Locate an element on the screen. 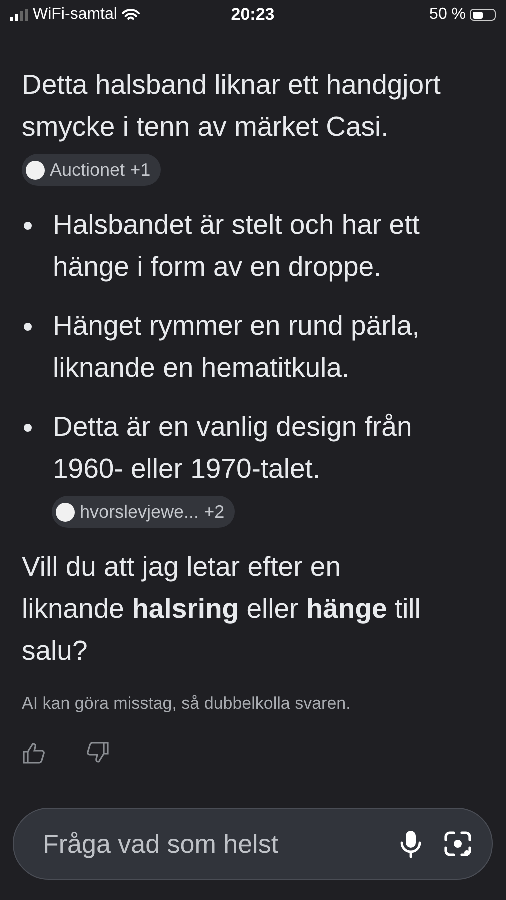 The height and width of the screenshot is (900, 506). question-paragraph: Vill du att jag letar efter en liknande halsring eller hänge till salu? is located at coordinates (222, 609).